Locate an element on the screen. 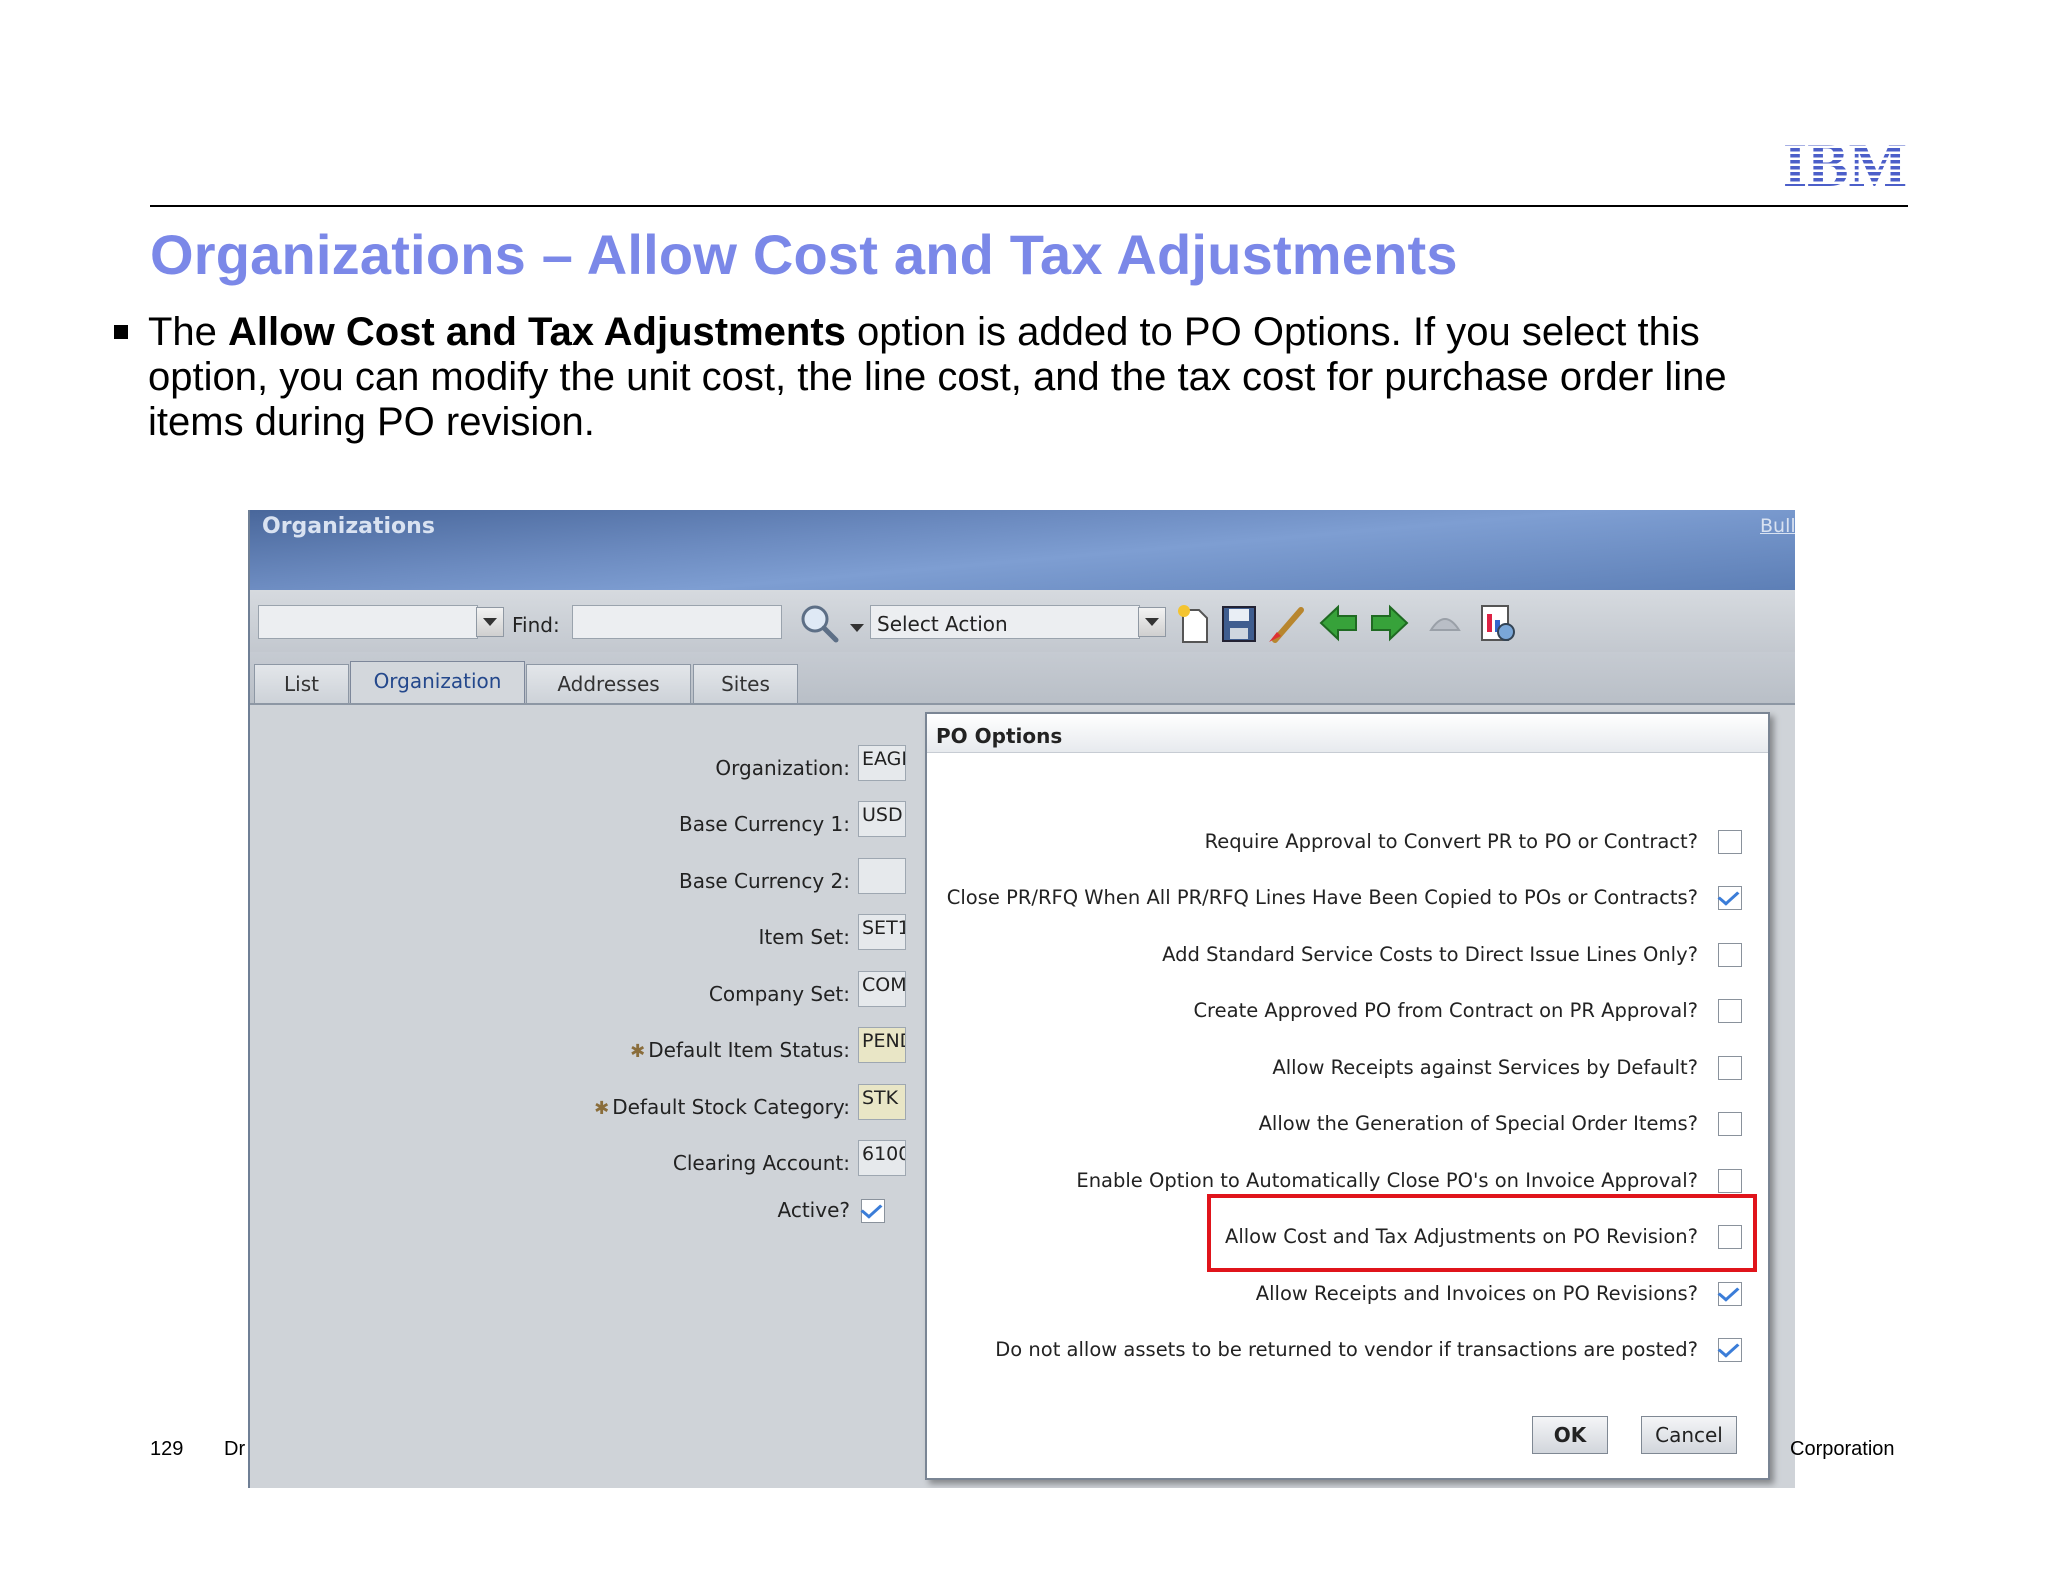 This screenshot has height=1582, width=2048. find-label: Find: is located at coordinates (536, 625).